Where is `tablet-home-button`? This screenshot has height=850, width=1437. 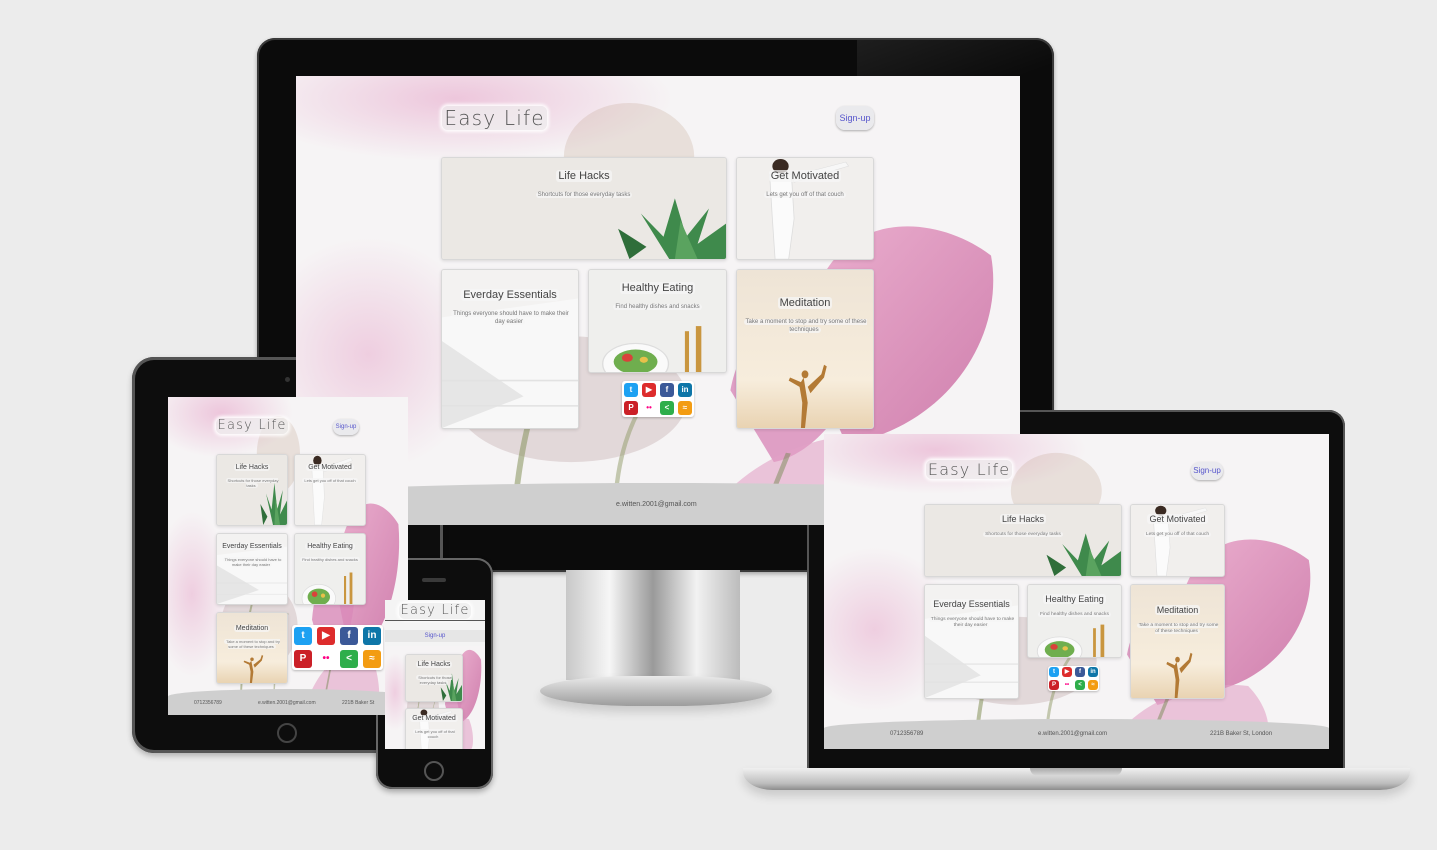 tablet-home-button is located at coordinates (287, 733).